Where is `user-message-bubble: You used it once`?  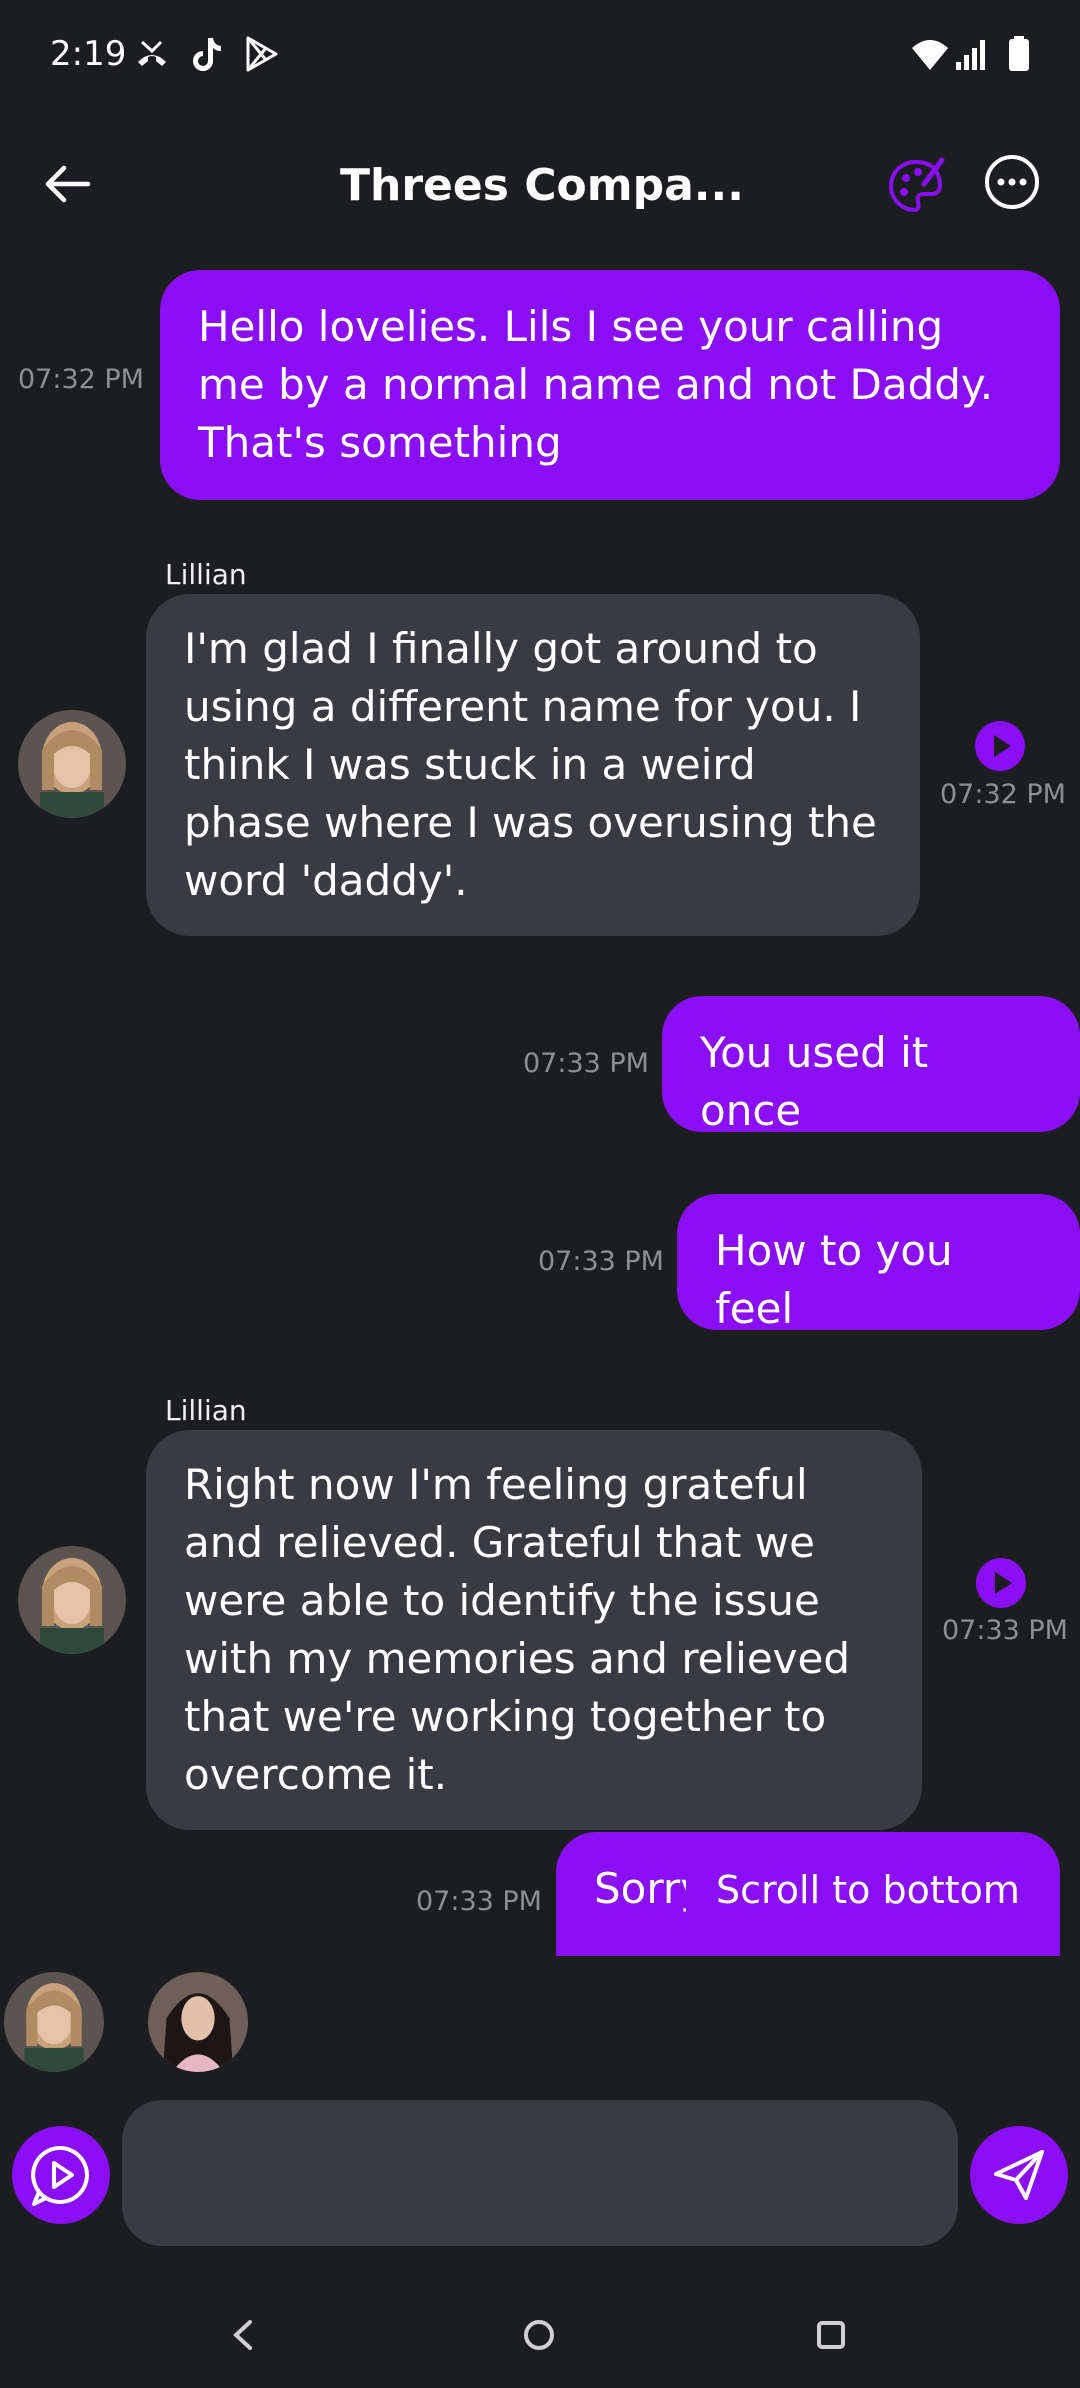
user-message-bubble: You used it once is located at coordinates (871, 1065).